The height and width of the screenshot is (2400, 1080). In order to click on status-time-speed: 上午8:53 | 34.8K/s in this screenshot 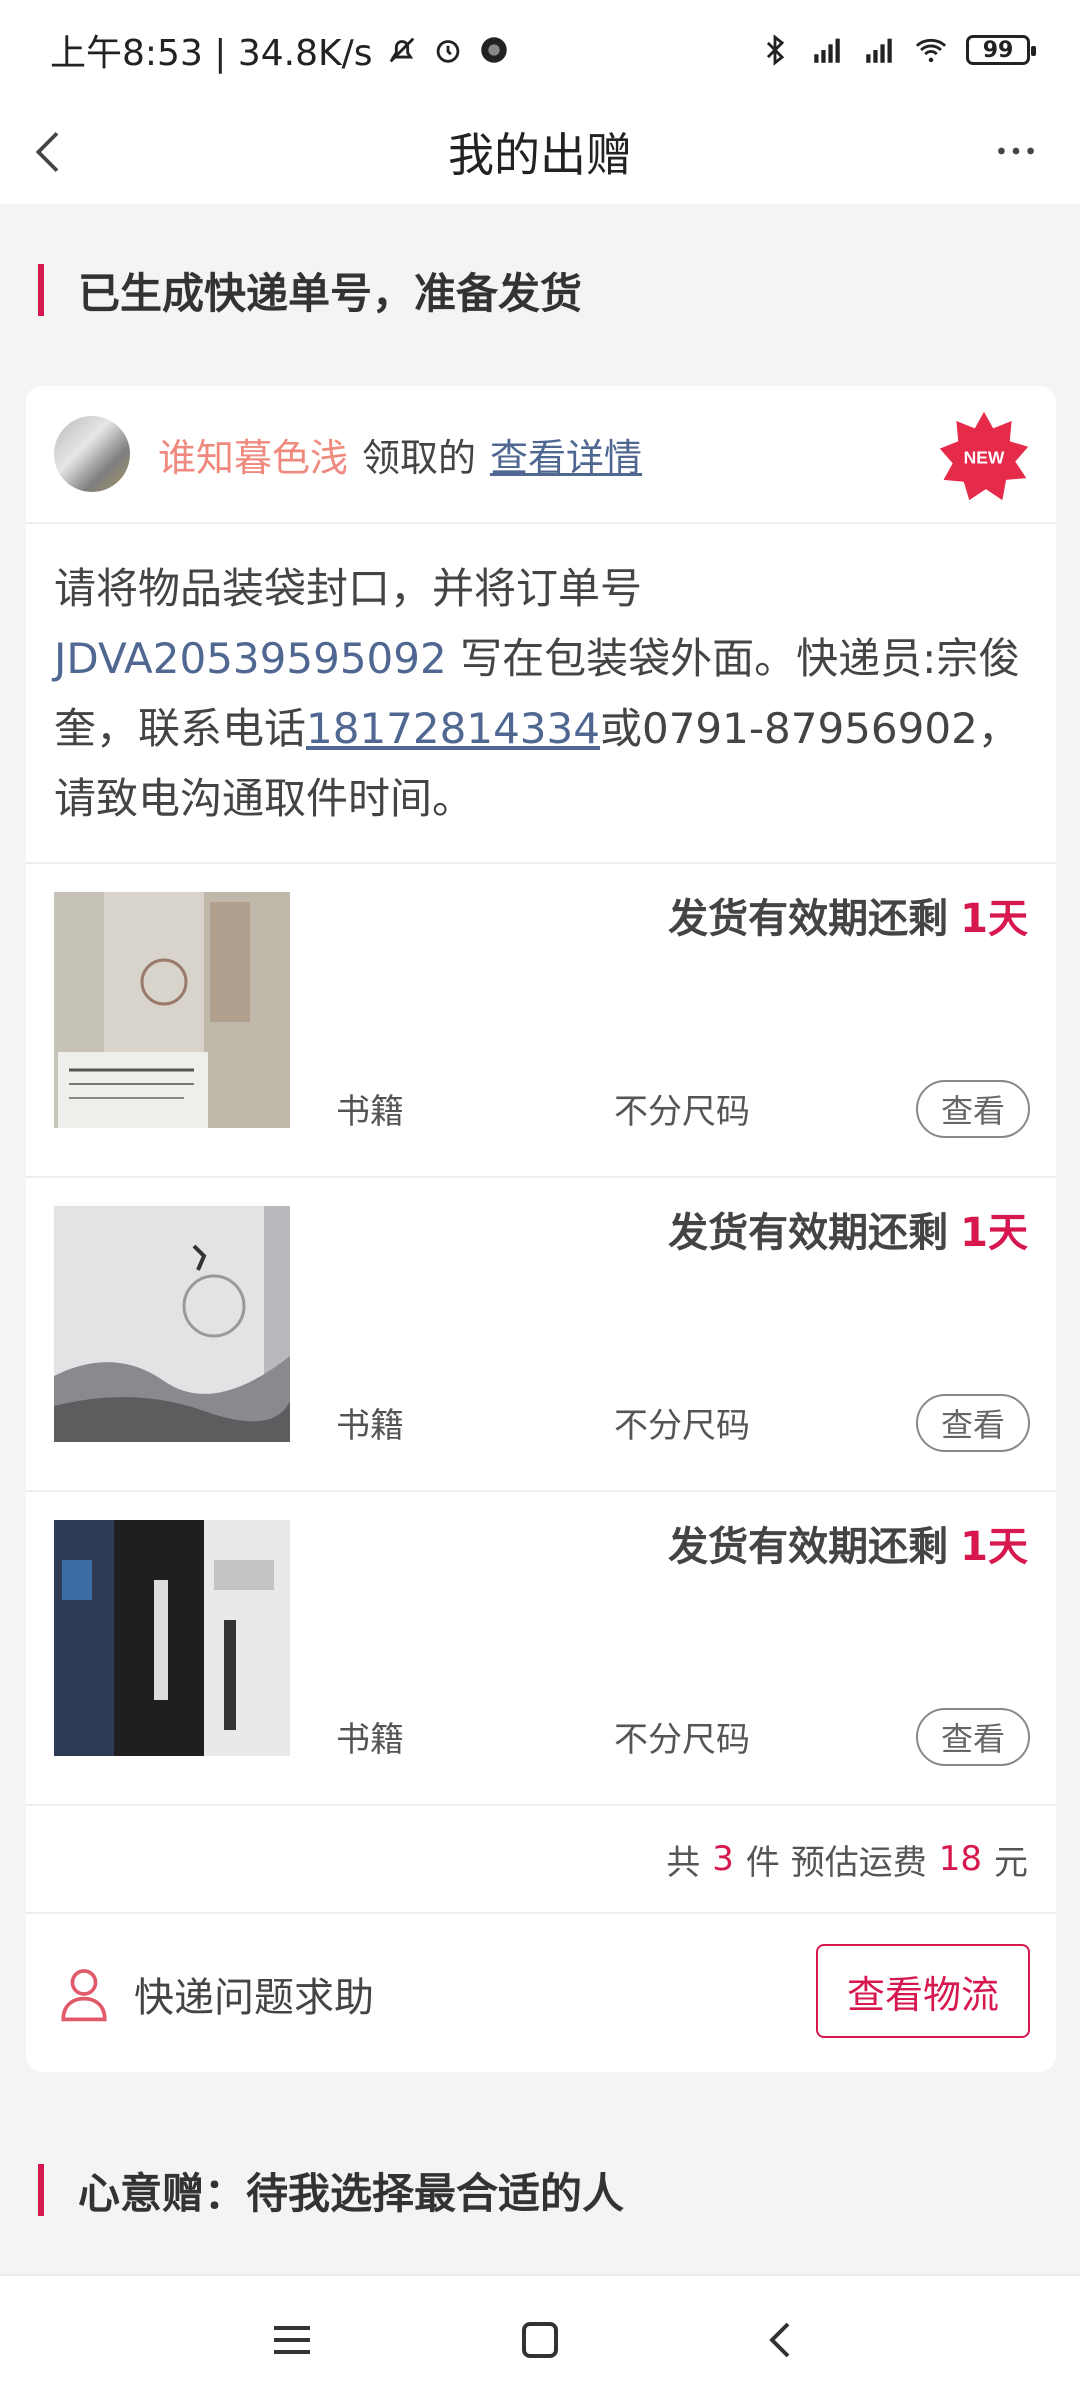, I will do `click(211, 53)`.